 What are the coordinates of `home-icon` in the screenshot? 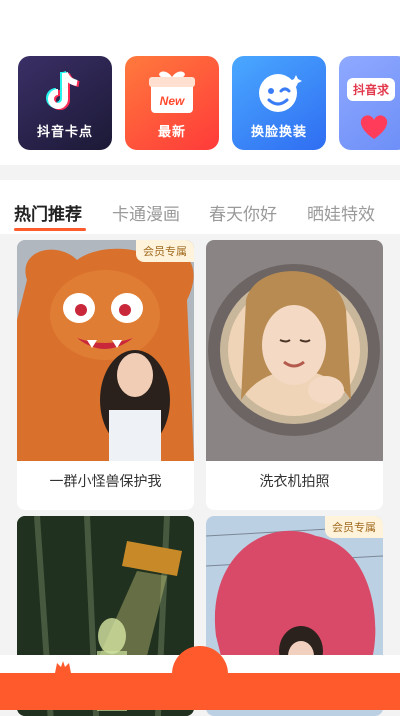 It's located at (63, 667).